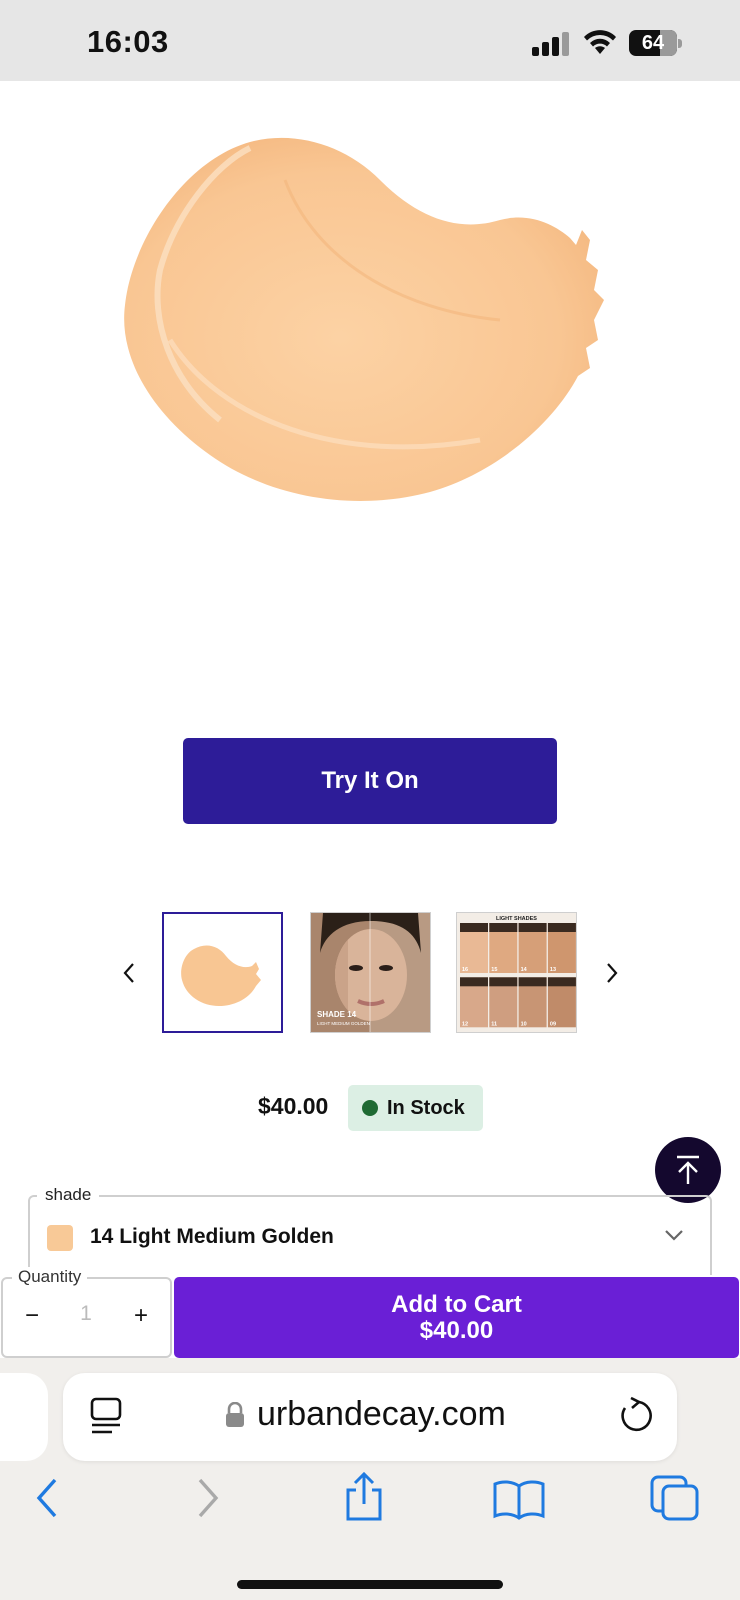  What do you see at coordinates (370, 972) in the screenshot?
I see `thumbnail-model: SHADE 14 LIGHT MEDIUM GOLDEN` at bounding box center [370, 972].